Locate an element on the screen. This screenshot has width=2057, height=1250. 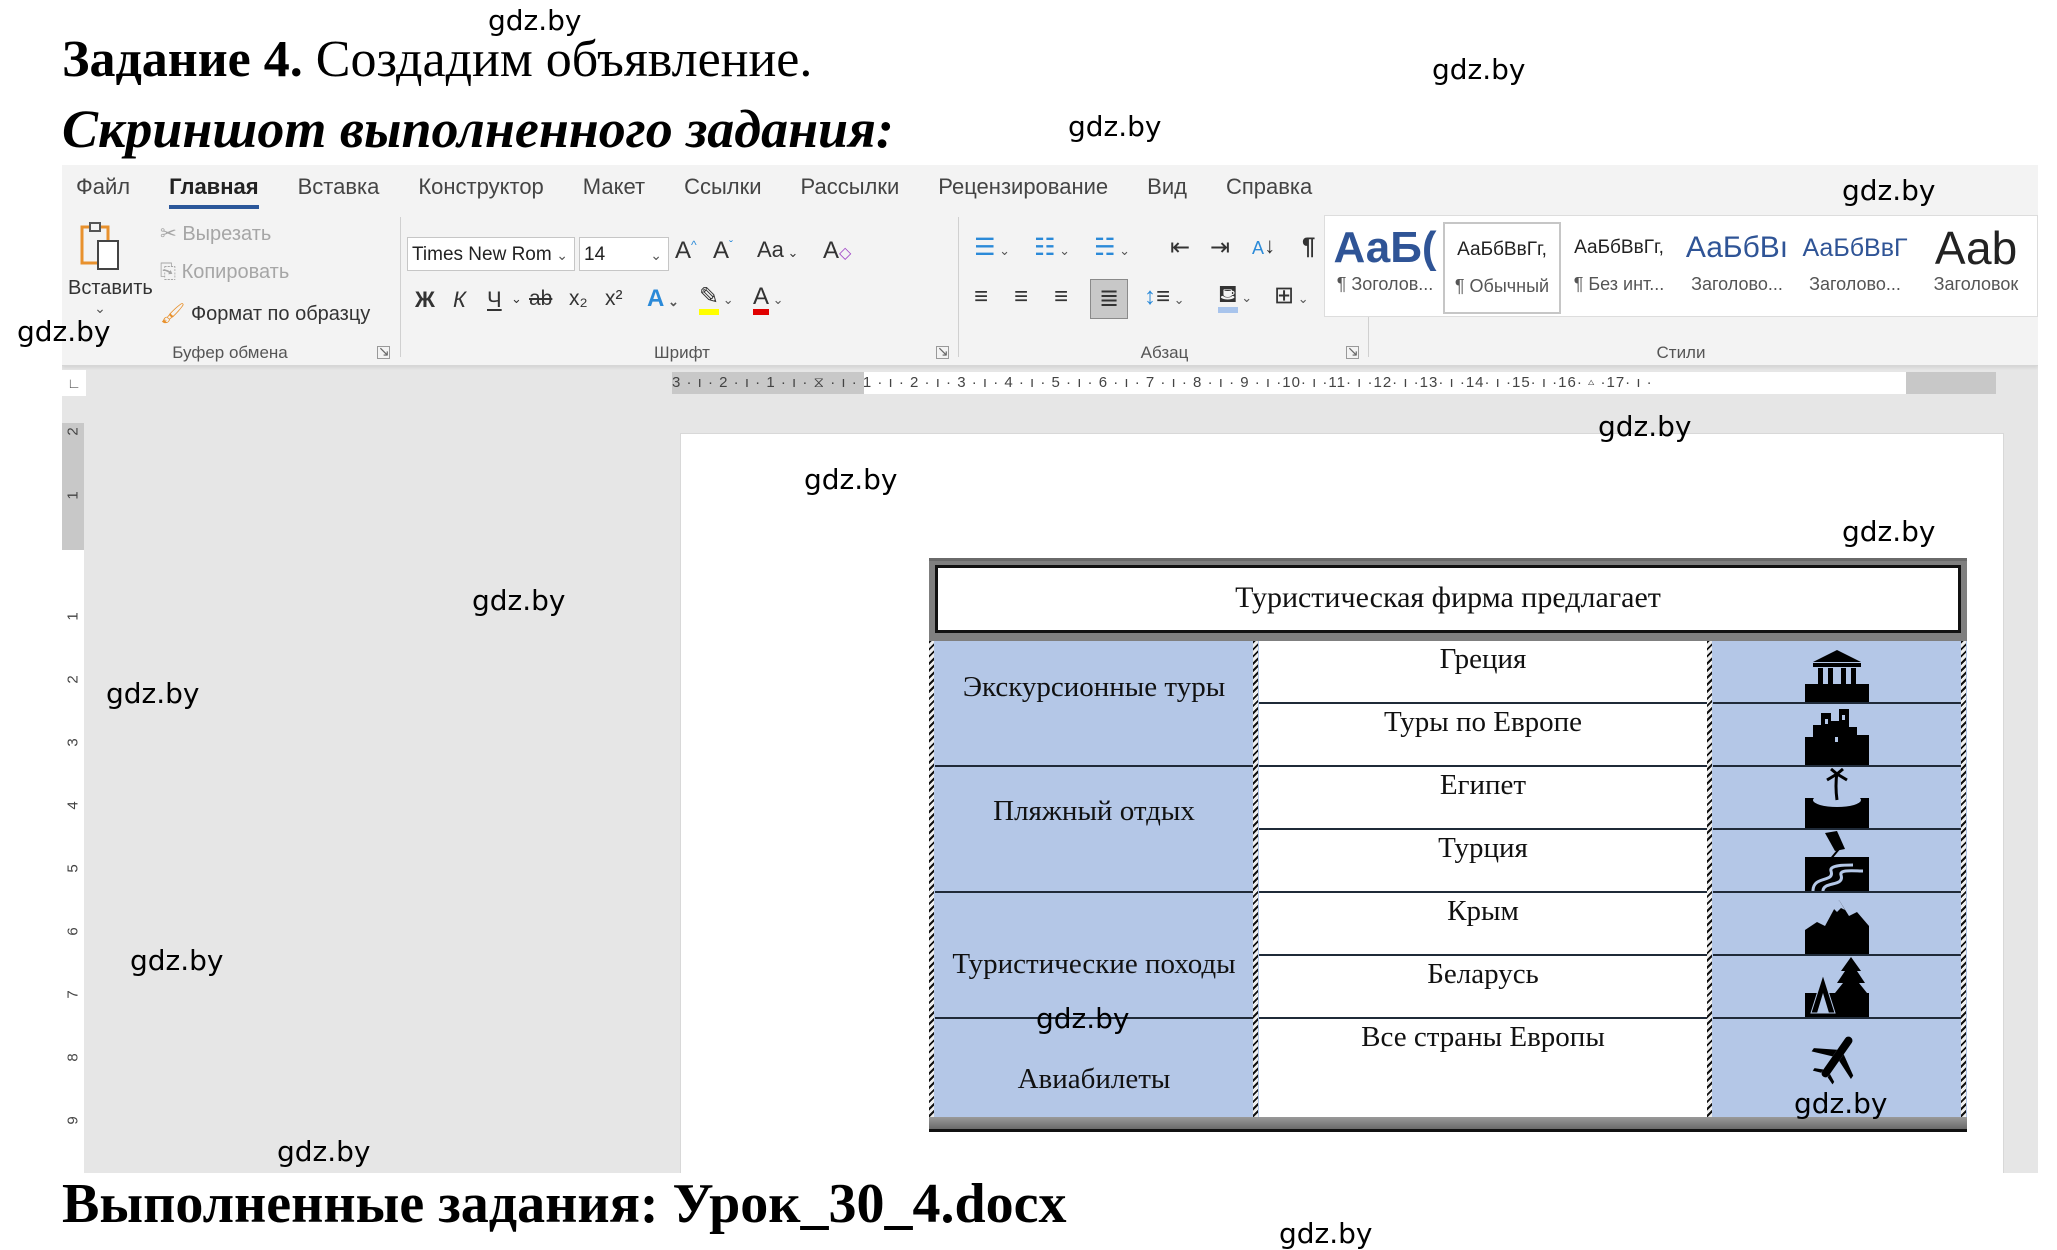
strikethrough-button: ab is located at coordinates (540, 299).